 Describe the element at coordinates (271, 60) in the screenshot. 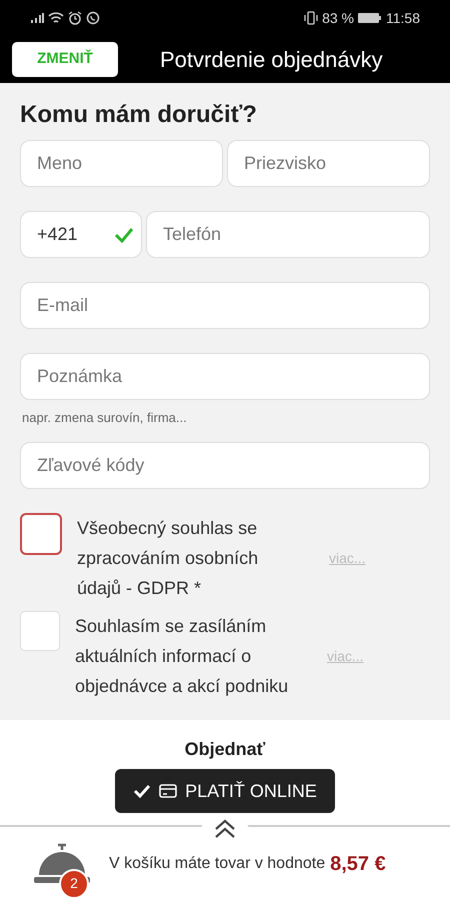

I see `page-title: Potvrdenie objednávky` at that location.